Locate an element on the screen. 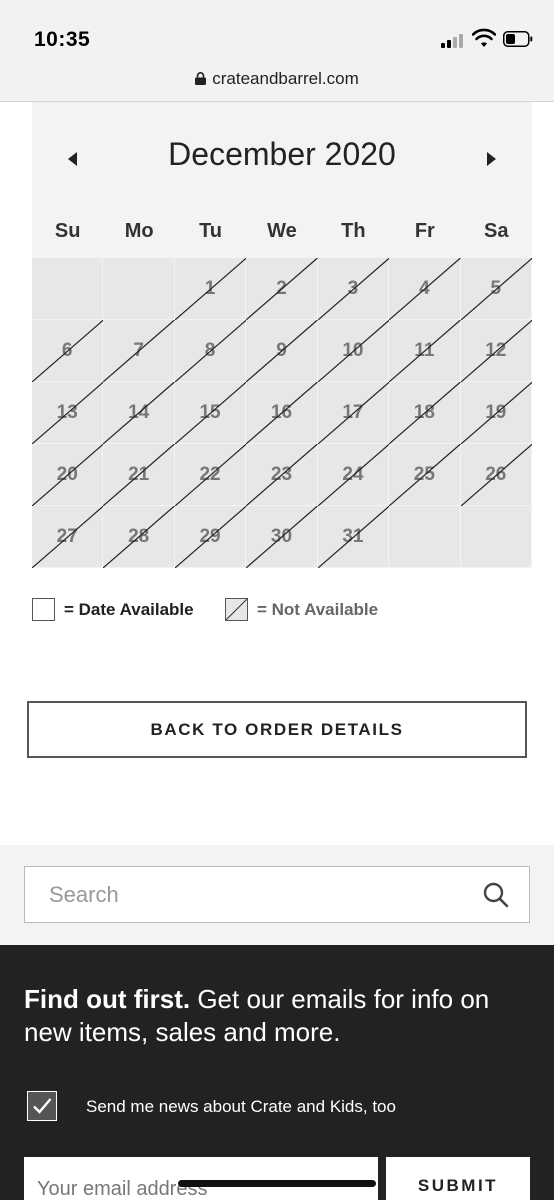  weekday-label: Mo is located at coordinates (139, 231).